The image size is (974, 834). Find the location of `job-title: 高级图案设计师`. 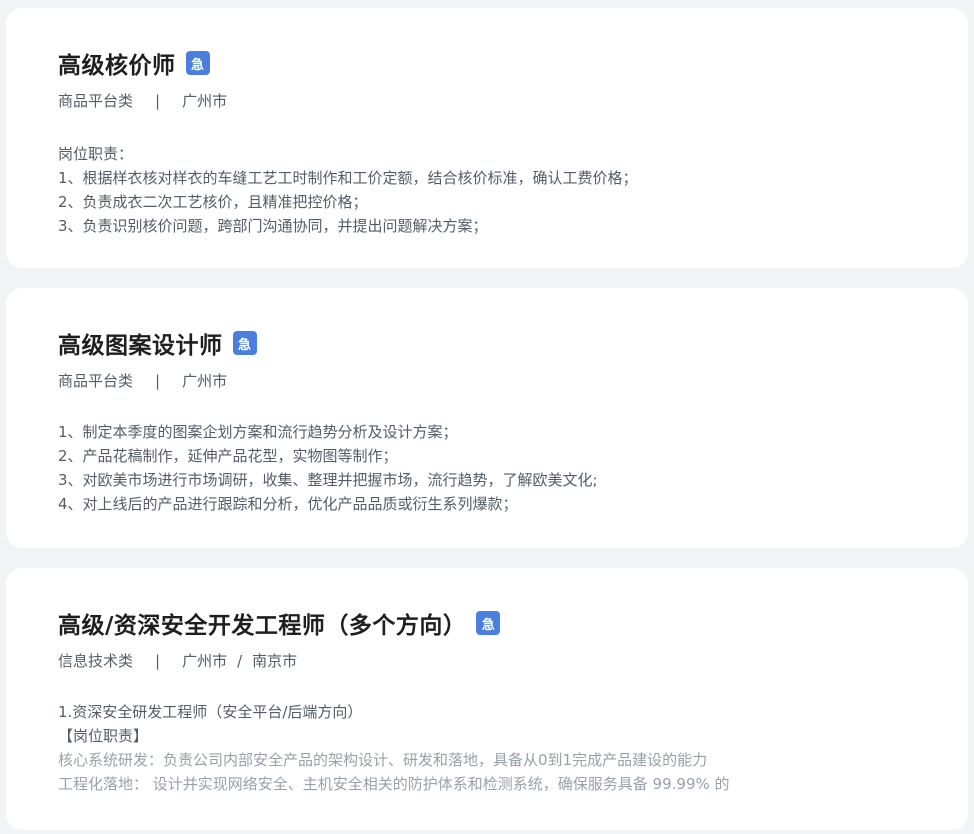

job-title: 高级图案设计师 is located at coordinates (140, 343).